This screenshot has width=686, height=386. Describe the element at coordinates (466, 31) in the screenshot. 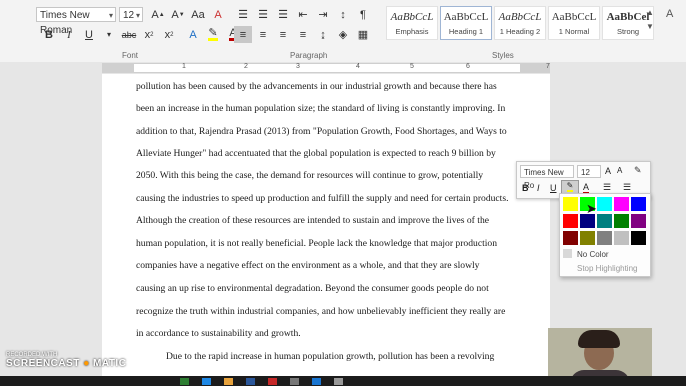

I see `style-name: Heading 1` at that location.